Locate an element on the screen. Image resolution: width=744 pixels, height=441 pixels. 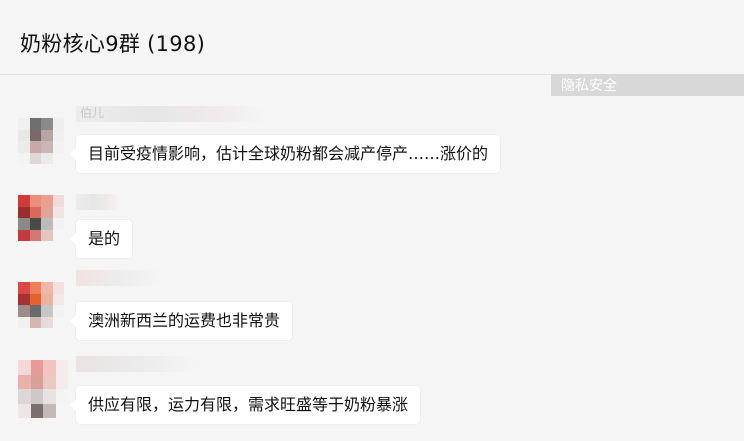
privacy-banner-label: 隐私安全 is located at coordinates (589, 86).